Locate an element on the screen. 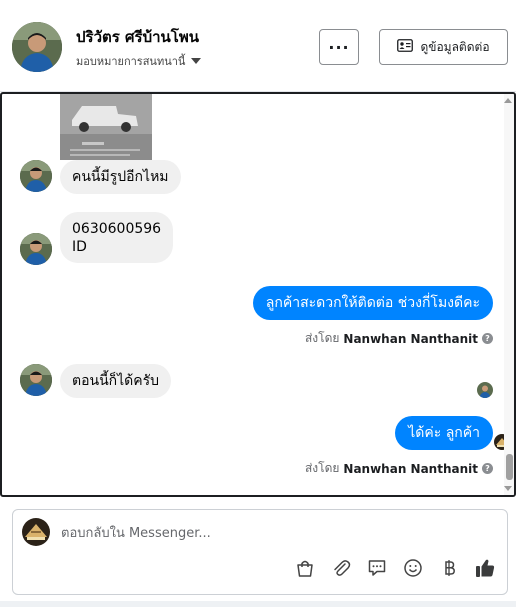 The image size is (516, 607). incoming-message: คนนี้มีรูปอีกไหม is located at coordinates (120, 177).